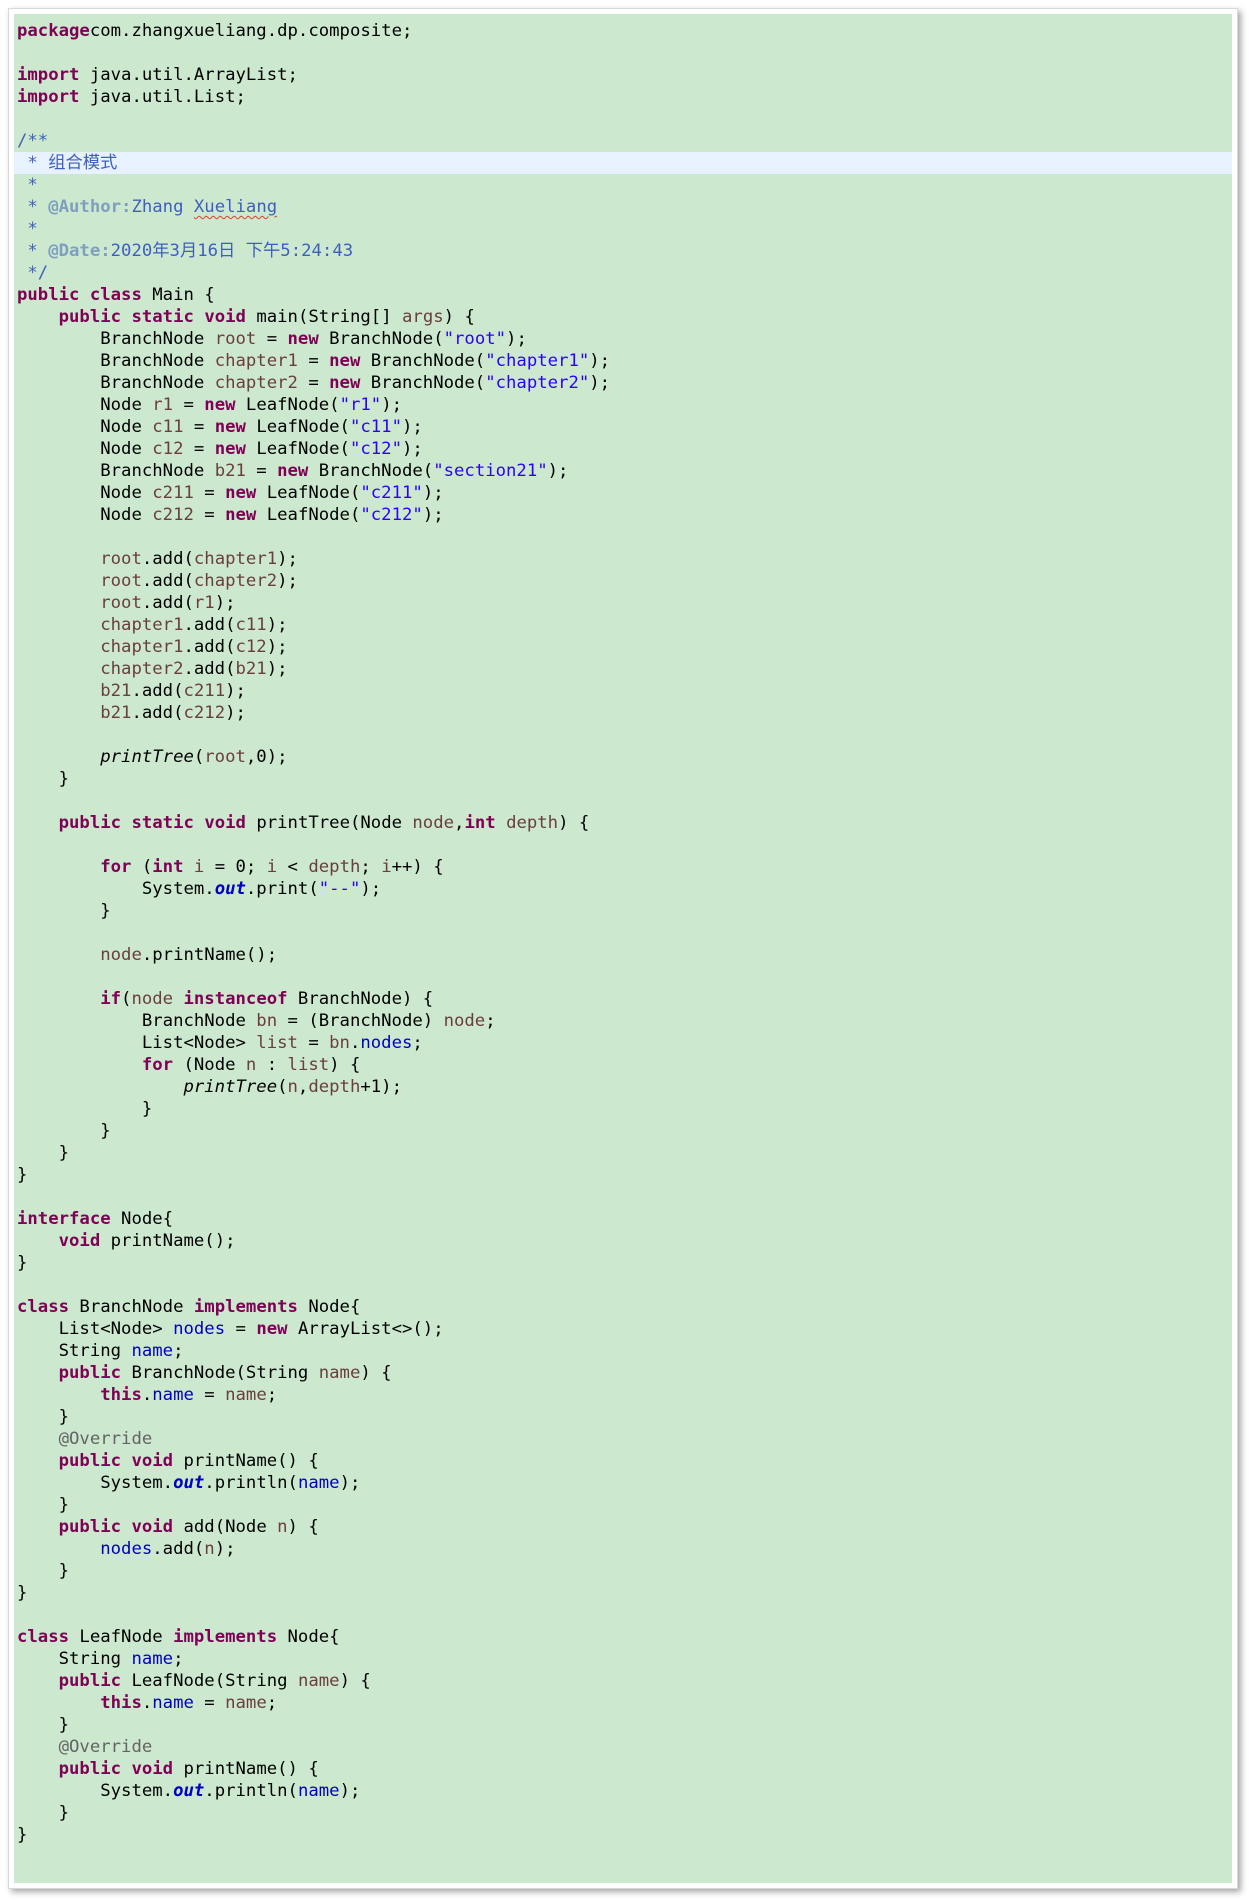  I want to click on code-line: interface Node{, so click(623, 1219).